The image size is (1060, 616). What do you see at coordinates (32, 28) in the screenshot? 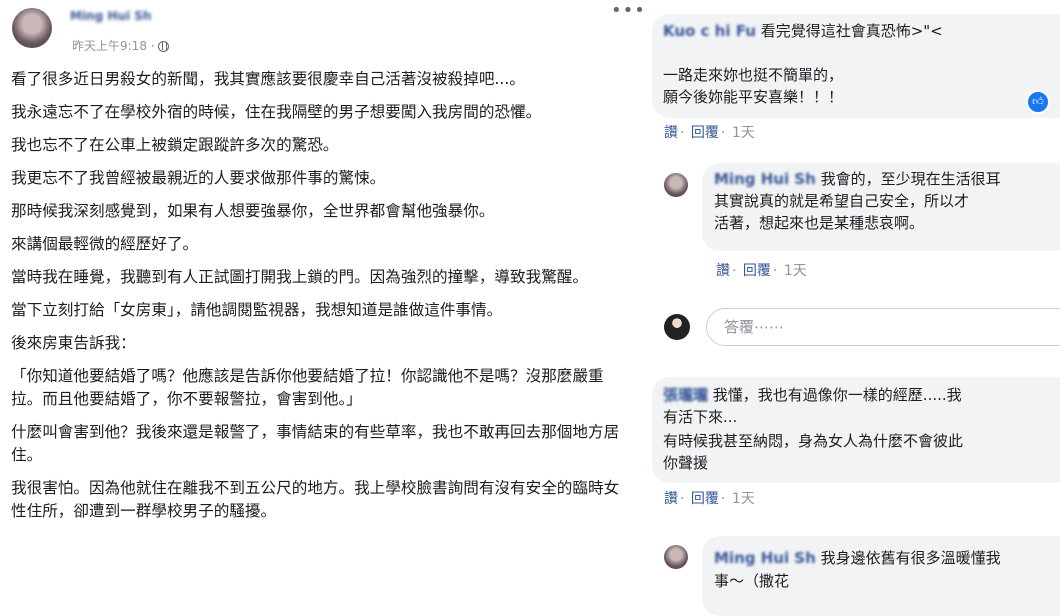
I see `author-avatar` at bounding box center [32, 28].